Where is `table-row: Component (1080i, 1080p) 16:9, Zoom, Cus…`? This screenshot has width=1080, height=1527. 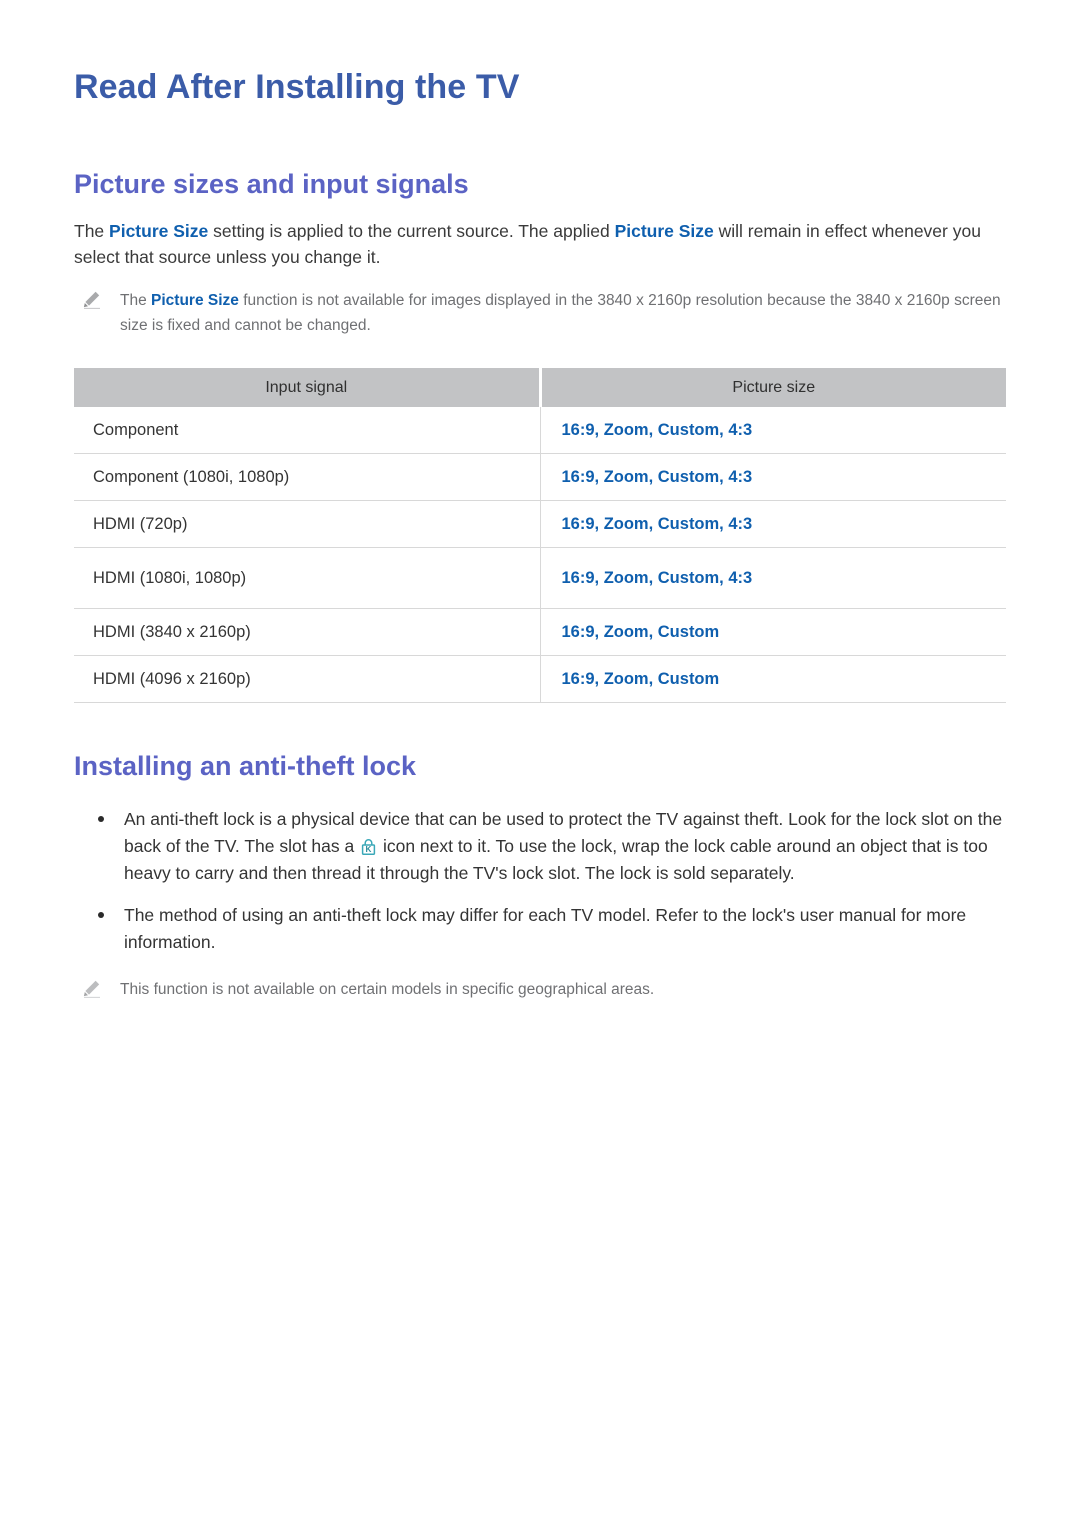
table-row: Component (1080i, 1080p) 16:9, Zoom, Cus… is located at coordinates (540, 477).